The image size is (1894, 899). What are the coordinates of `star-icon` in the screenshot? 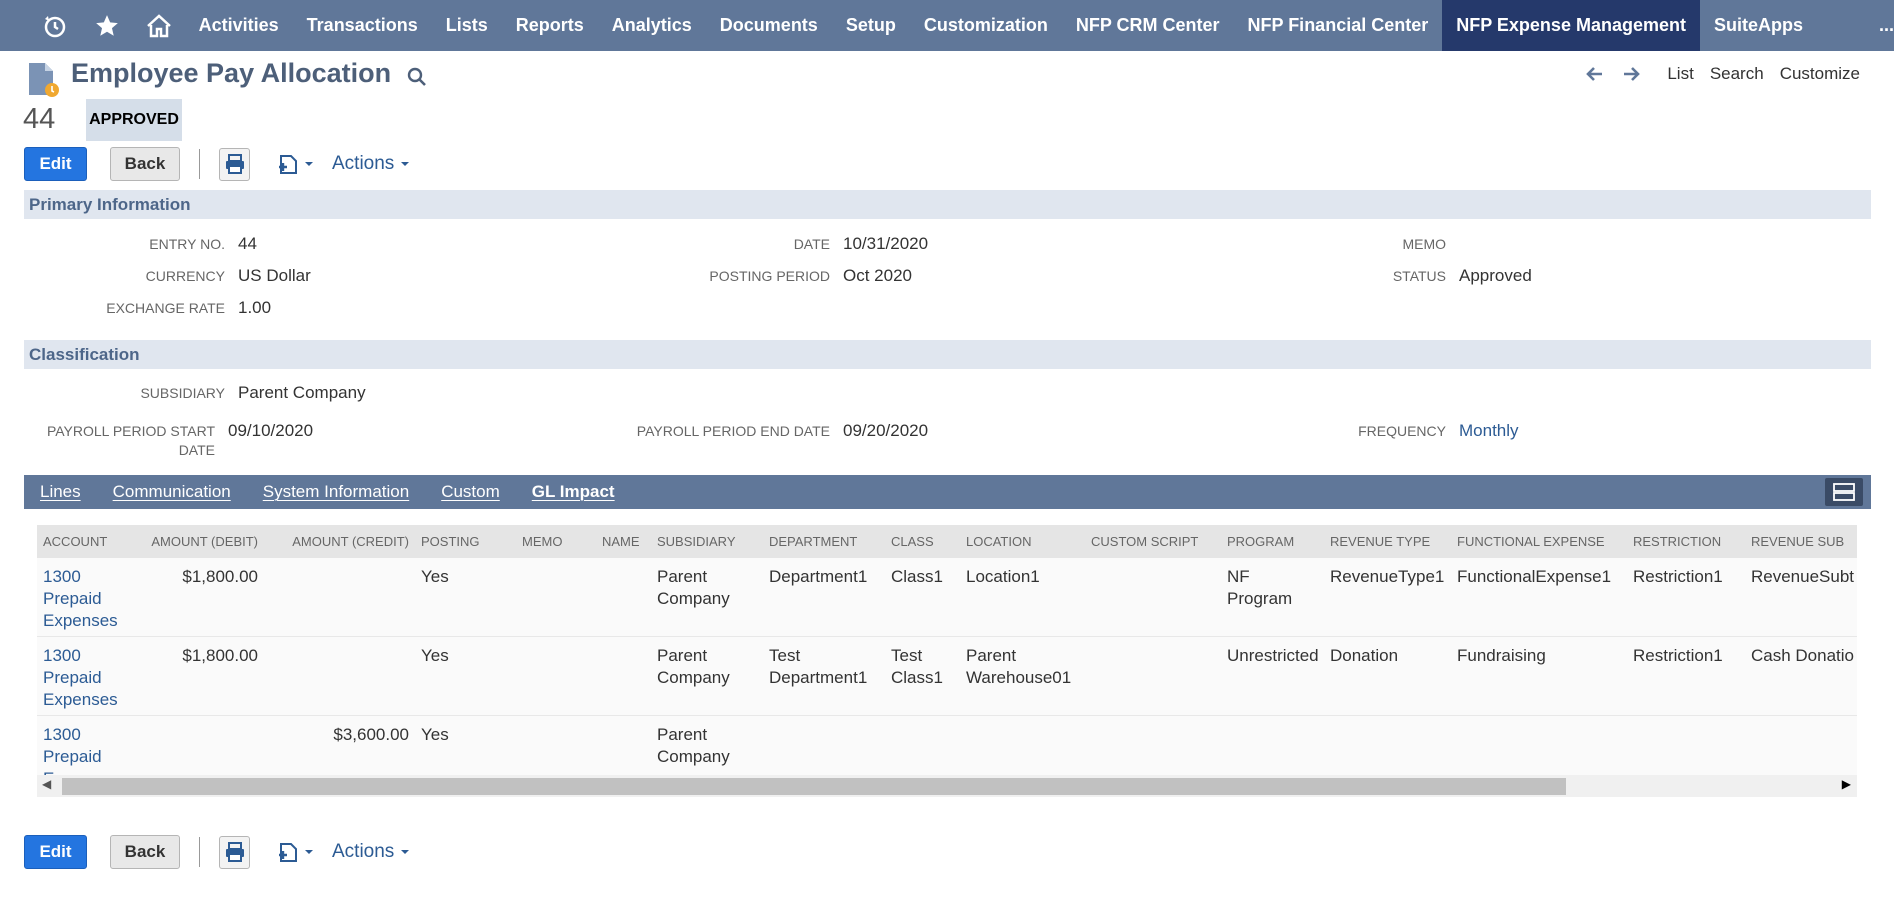 It's located at (107, 25).